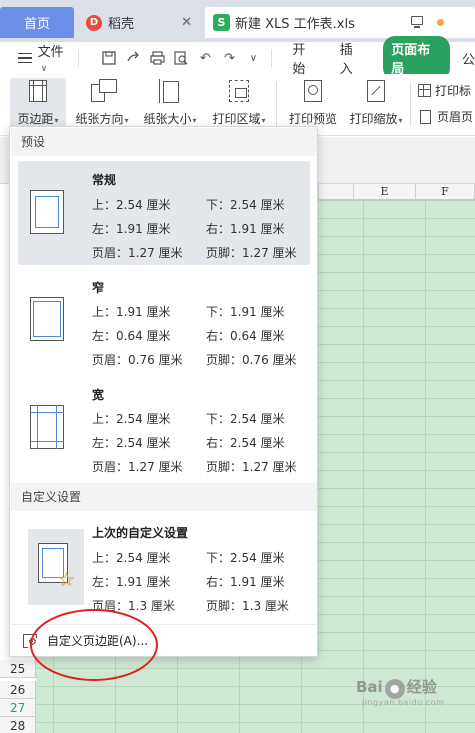  I want to click on print-scale-icon, so click(376, 92).